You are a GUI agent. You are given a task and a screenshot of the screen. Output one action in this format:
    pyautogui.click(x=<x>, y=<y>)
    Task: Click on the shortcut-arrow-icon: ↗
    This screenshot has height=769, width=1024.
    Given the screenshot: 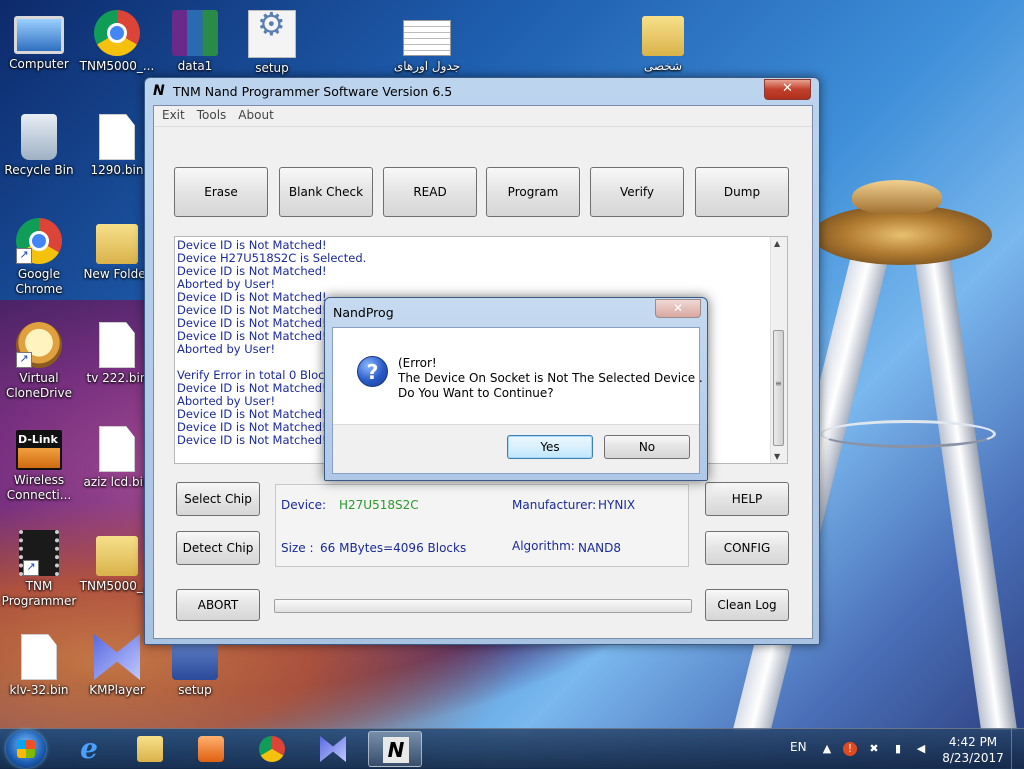 What is the action you would take?
    pyautogui.click(x=31, y=568)
    